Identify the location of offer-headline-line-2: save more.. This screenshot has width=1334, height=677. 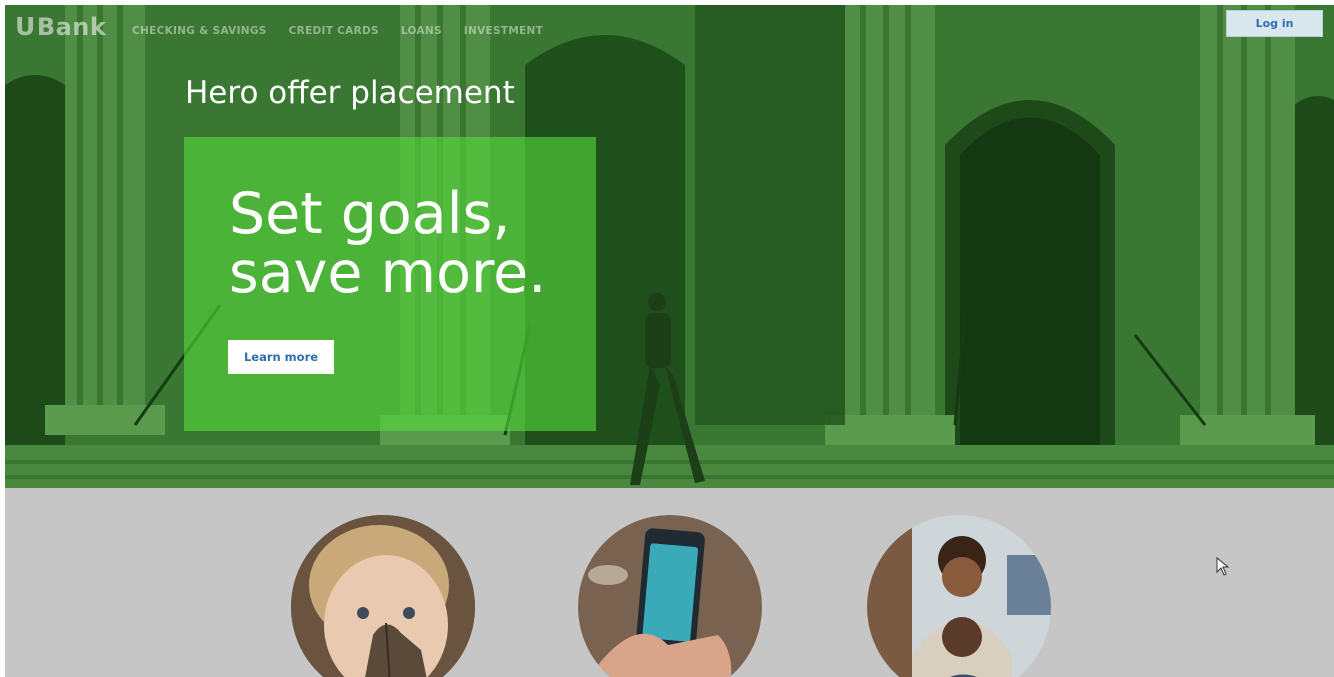
(388, 273).